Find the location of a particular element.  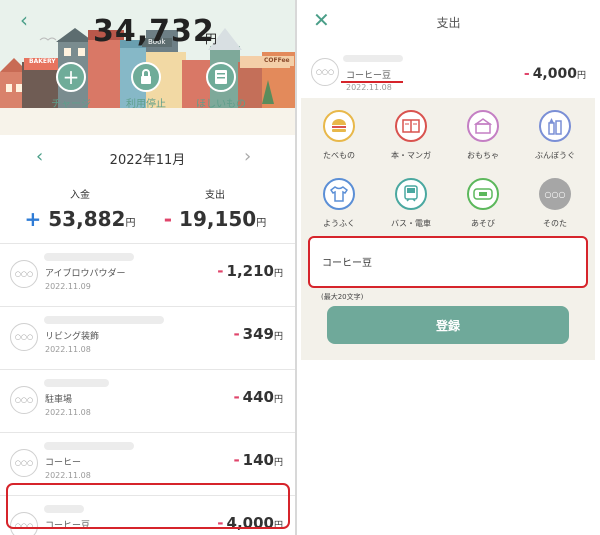

category-label: ぶんぼうぐ is located at coordinates (555, 155).